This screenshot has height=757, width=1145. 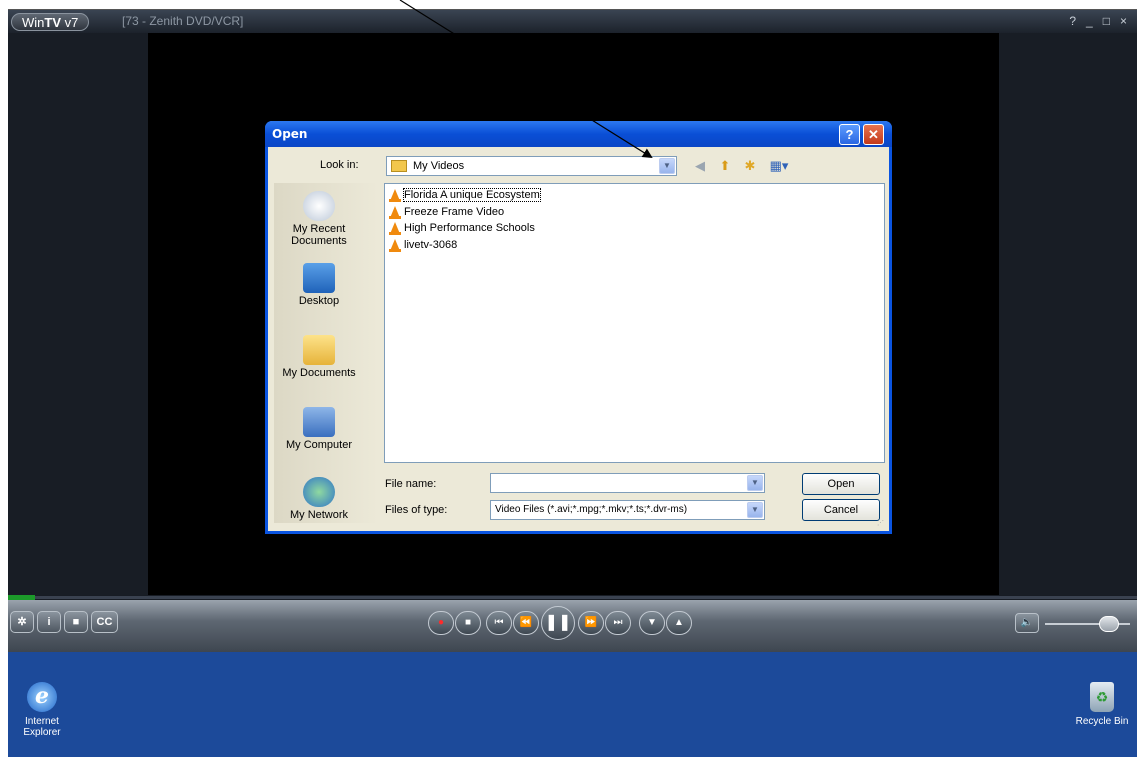 I want to click on seek-bar, so click(x=586, y=597).